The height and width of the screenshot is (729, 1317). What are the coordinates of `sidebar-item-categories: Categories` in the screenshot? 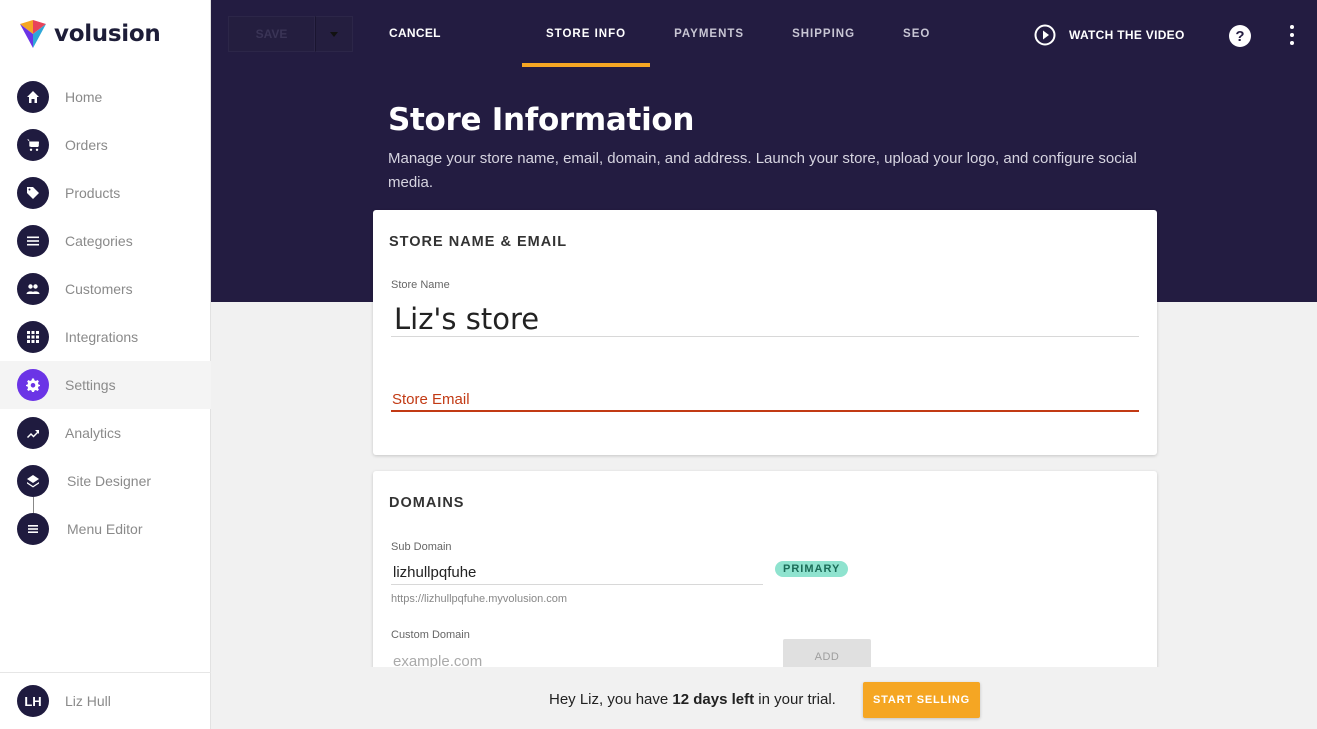 It's located at (105, 241).